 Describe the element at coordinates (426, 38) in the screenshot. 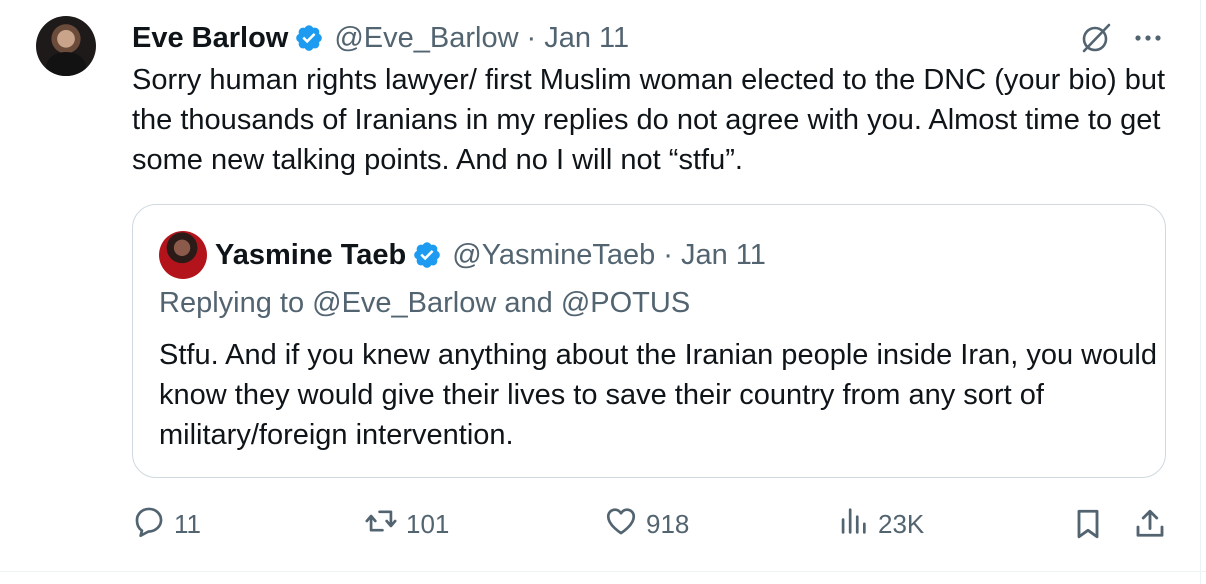

I see `author-handle: @Eve_Barlow` at that location.